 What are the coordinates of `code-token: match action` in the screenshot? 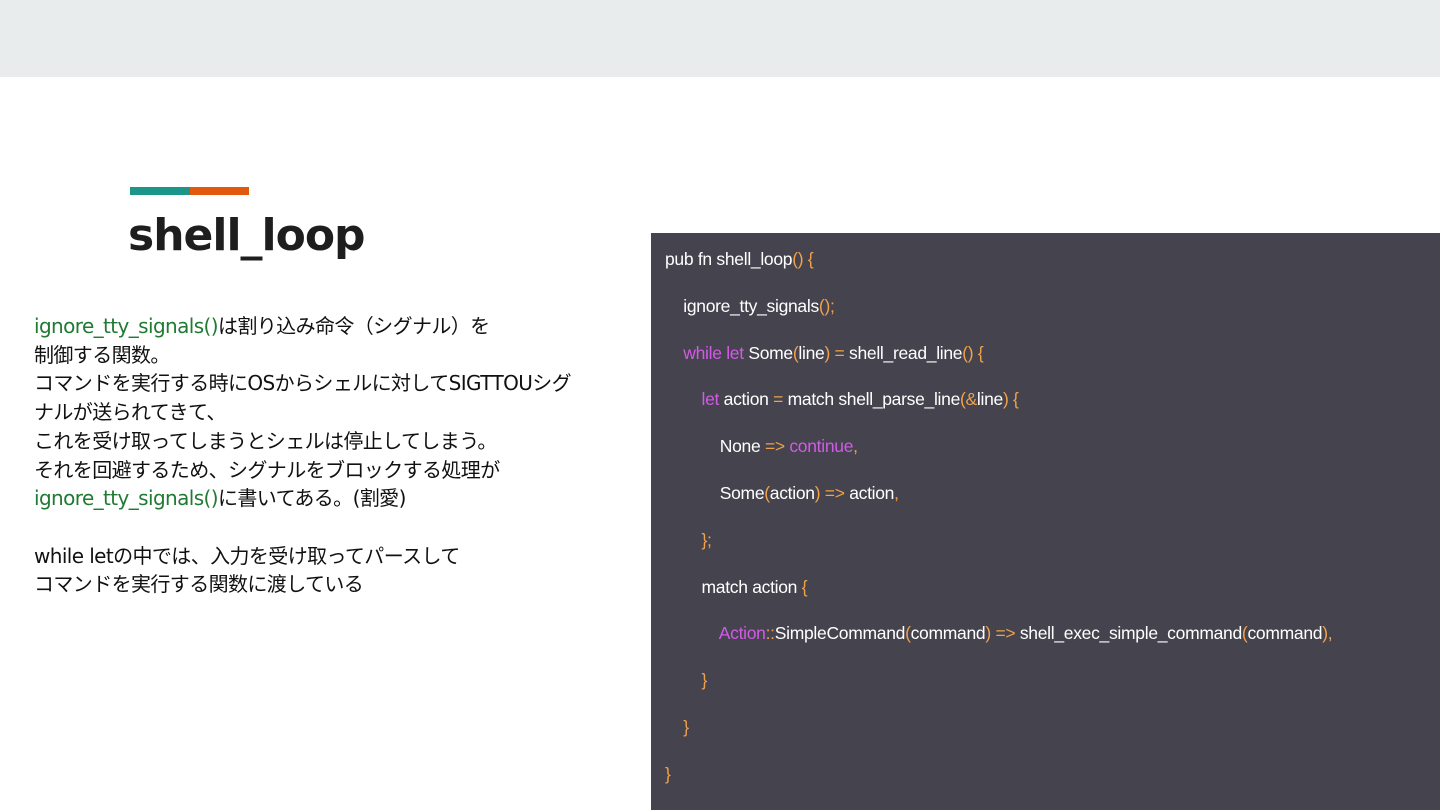 It's located at (733, 586).